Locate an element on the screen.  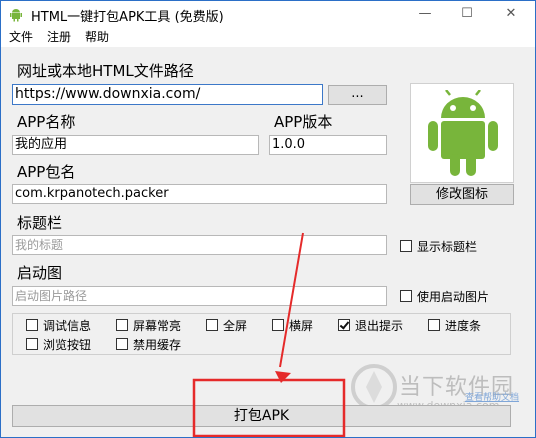
option-label: 退出提示 is located at coordinates (379, 326).